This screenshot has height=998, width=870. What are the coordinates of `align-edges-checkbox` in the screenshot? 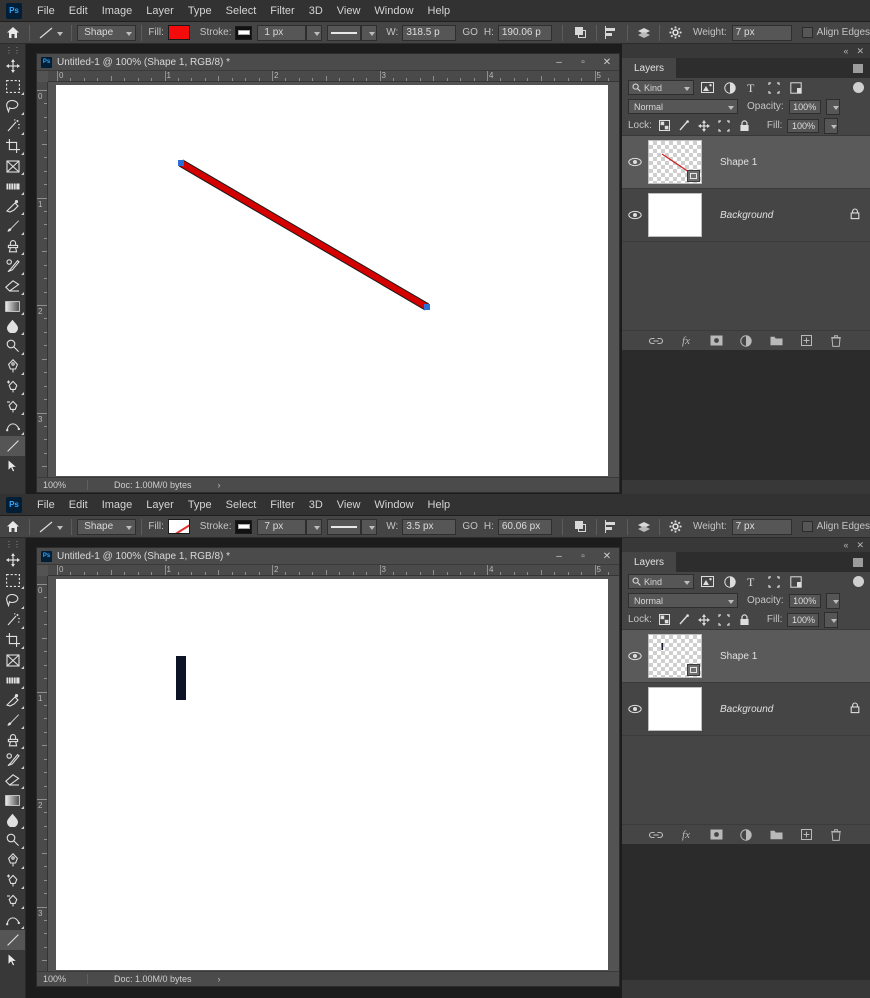 It's located at (807, 526).